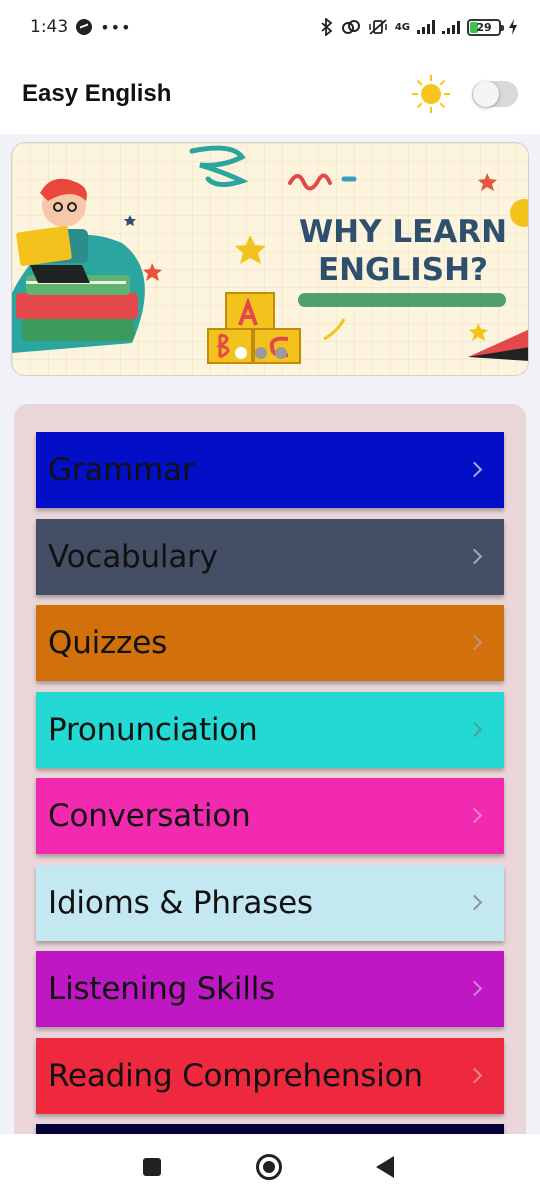 This screenshot has height=1200, width=540. I want to click on banner-underline, so click(402, 300).